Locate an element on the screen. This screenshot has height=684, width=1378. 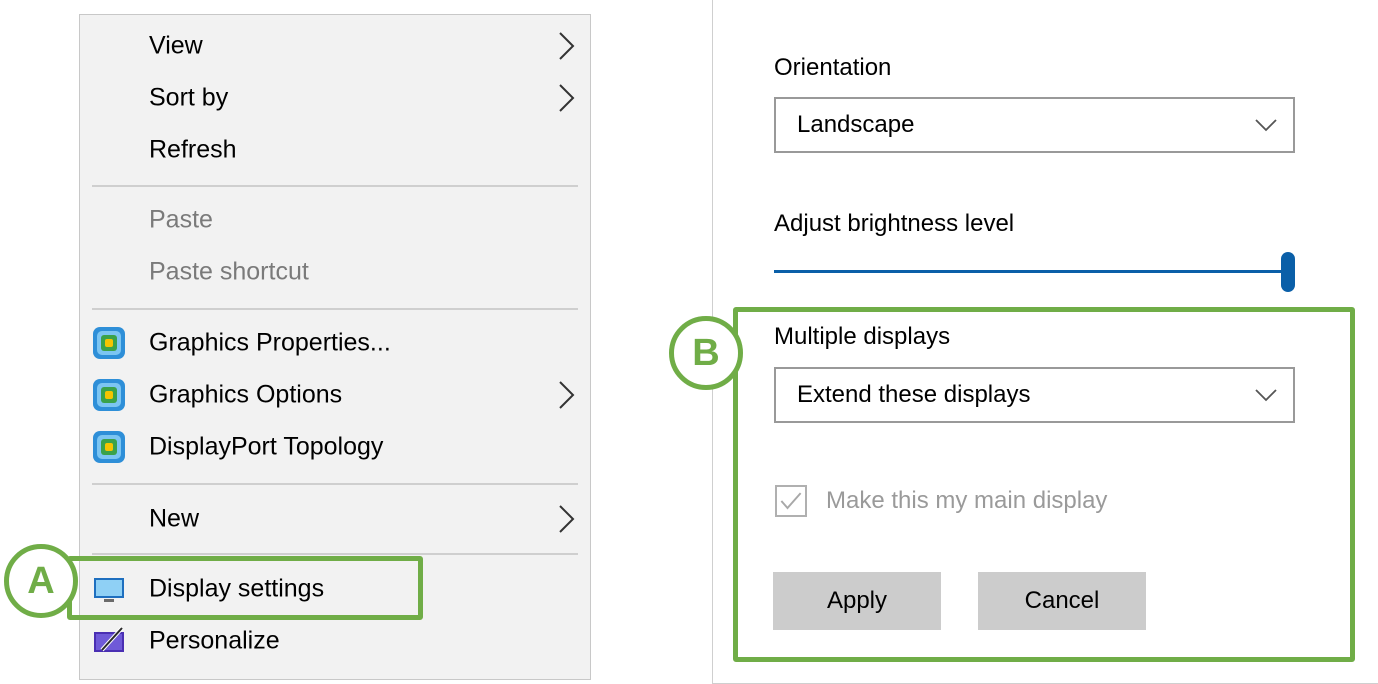
menu-item-label: View is located at coordinates (176, 45).